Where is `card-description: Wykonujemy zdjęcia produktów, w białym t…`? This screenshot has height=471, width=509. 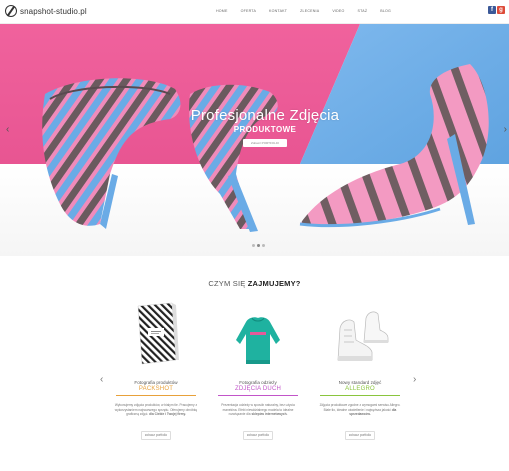
card-description: Wykonujemy zdjęcia produktów, w białym t… is located at coordinates (156, 413).